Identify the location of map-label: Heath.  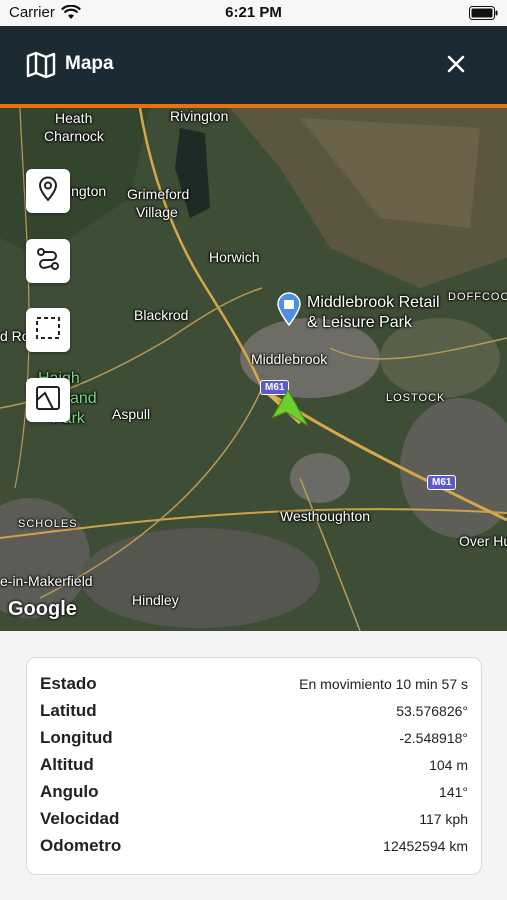
(74, 118).